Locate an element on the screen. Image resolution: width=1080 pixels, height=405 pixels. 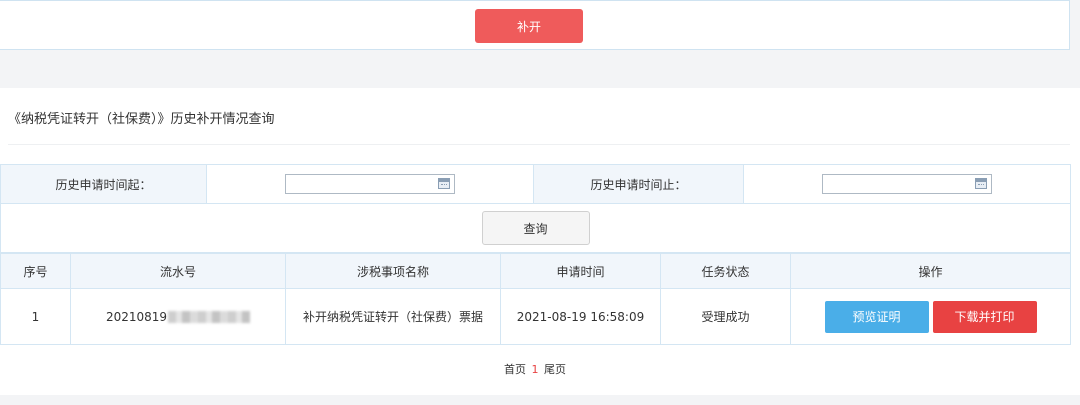
col-header-status: 任务状态 is located at coordinates (725, 271).